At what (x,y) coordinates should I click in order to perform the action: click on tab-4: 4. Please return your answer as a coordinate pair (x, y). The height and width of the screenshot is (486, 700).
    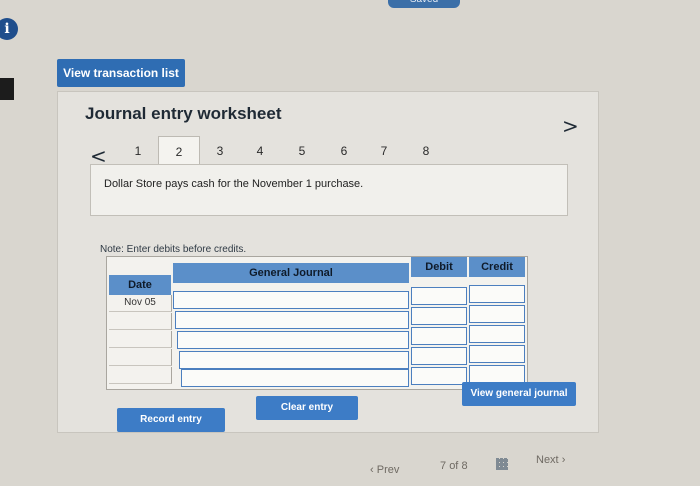
    Looking at the image, I should click on (260, 151).